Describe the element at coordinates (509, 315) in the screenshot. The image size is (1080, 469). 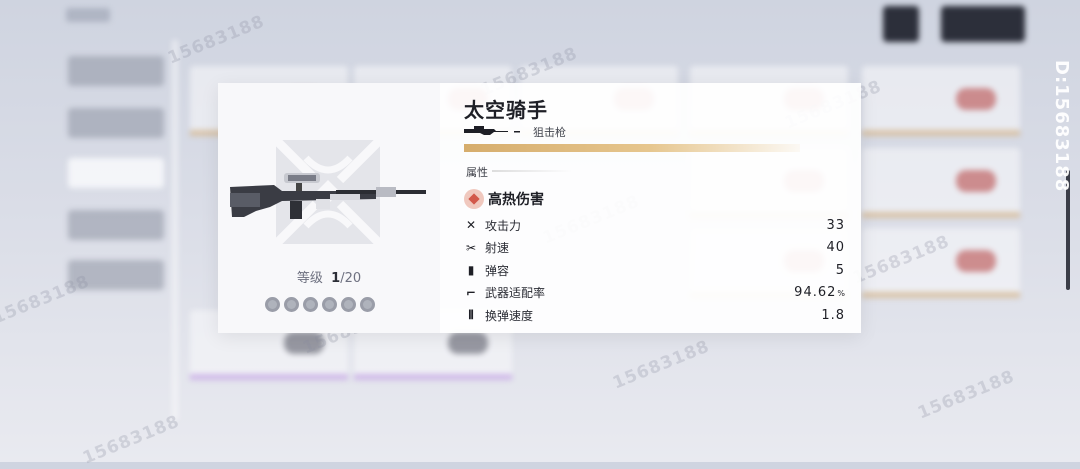
I see `stat-name: 换弹速度` at that location.